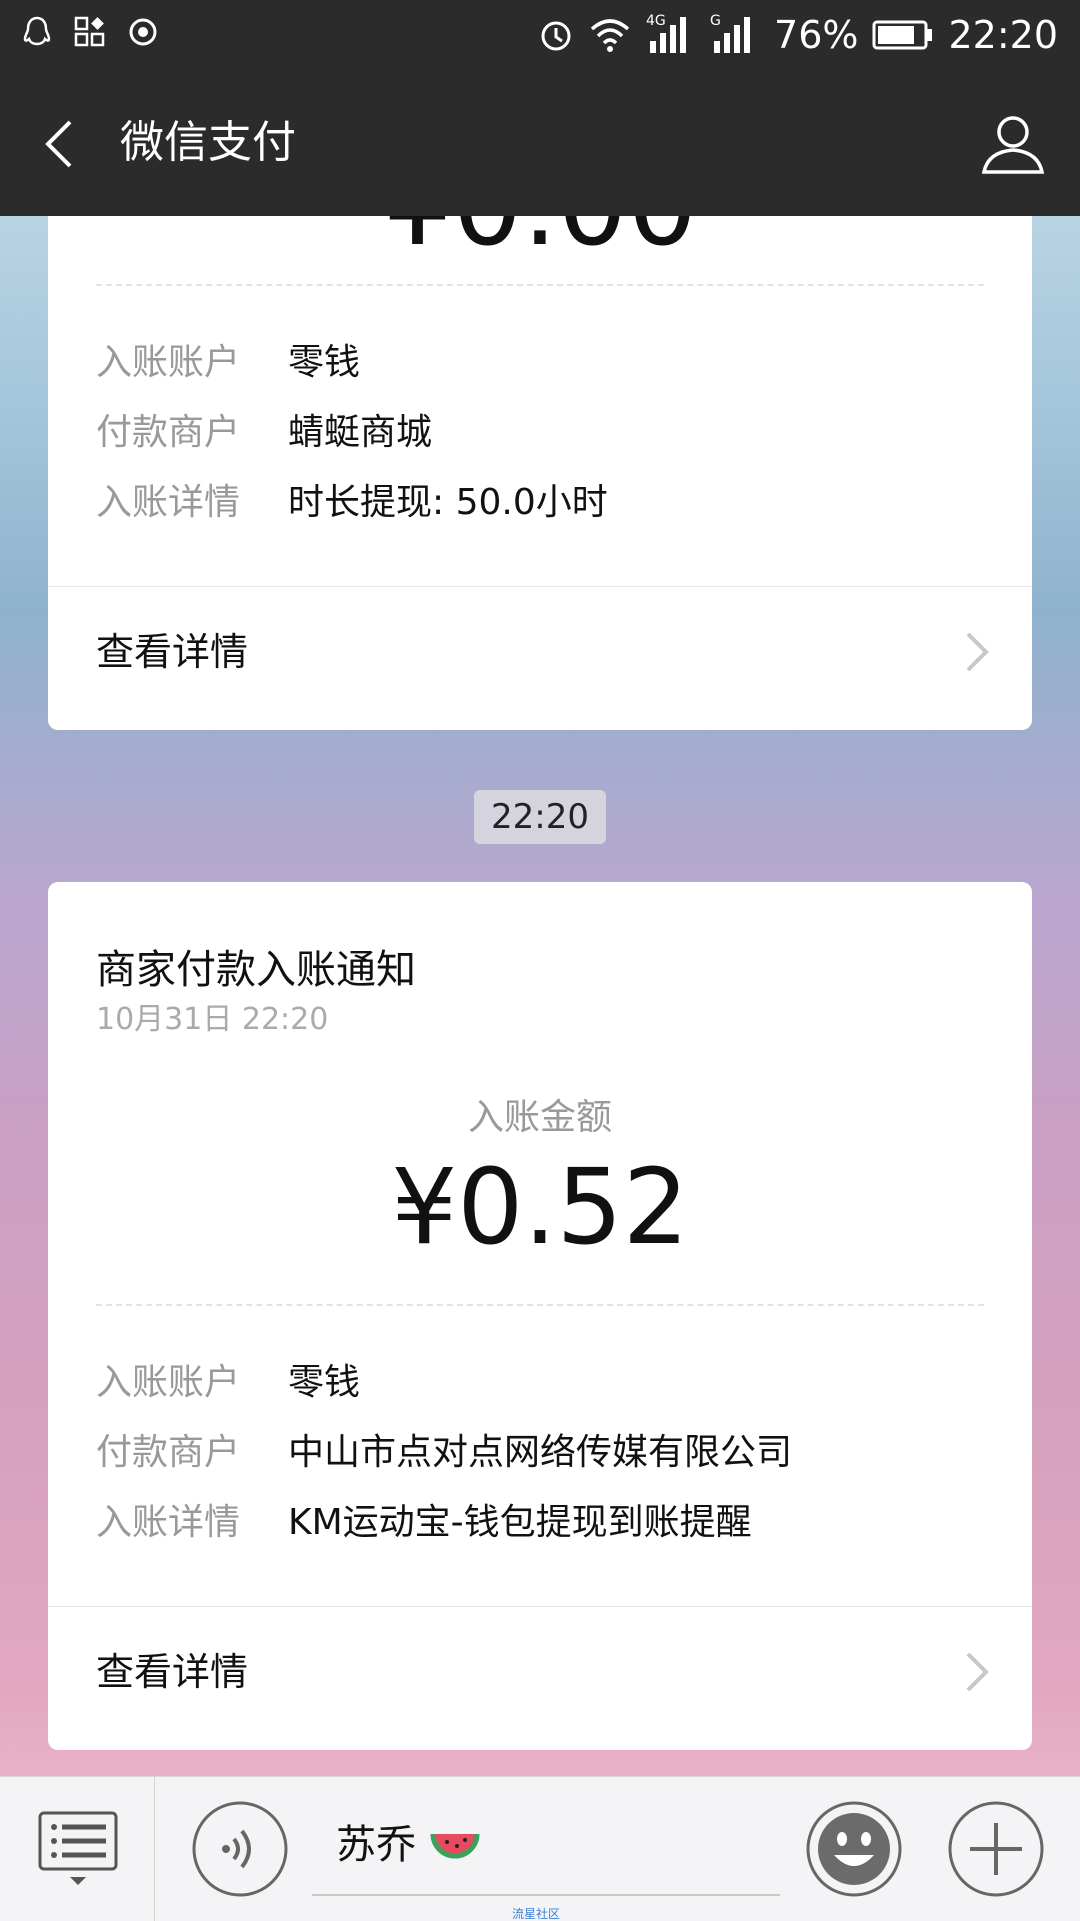 The image size is (1080, 1921). I want to click on battery-icon, so click(902, 35).